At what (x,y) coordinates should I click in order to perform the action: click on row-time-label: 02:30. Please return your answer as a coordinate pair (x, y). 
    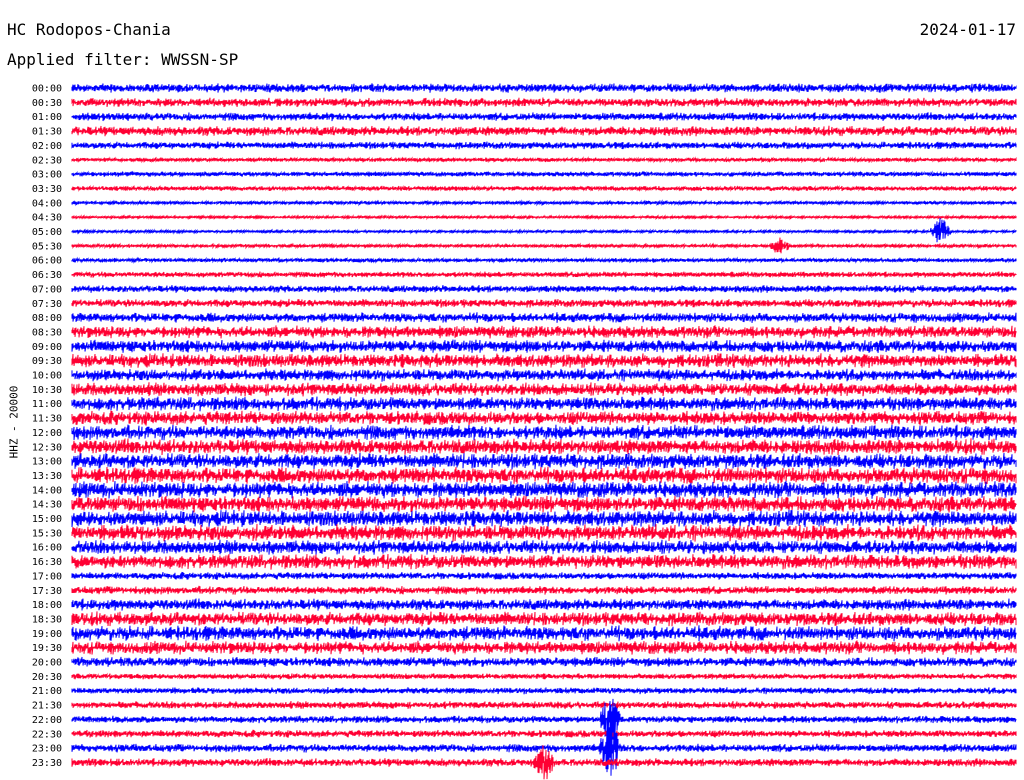
    Looking at the image, I should click on (47, 160).